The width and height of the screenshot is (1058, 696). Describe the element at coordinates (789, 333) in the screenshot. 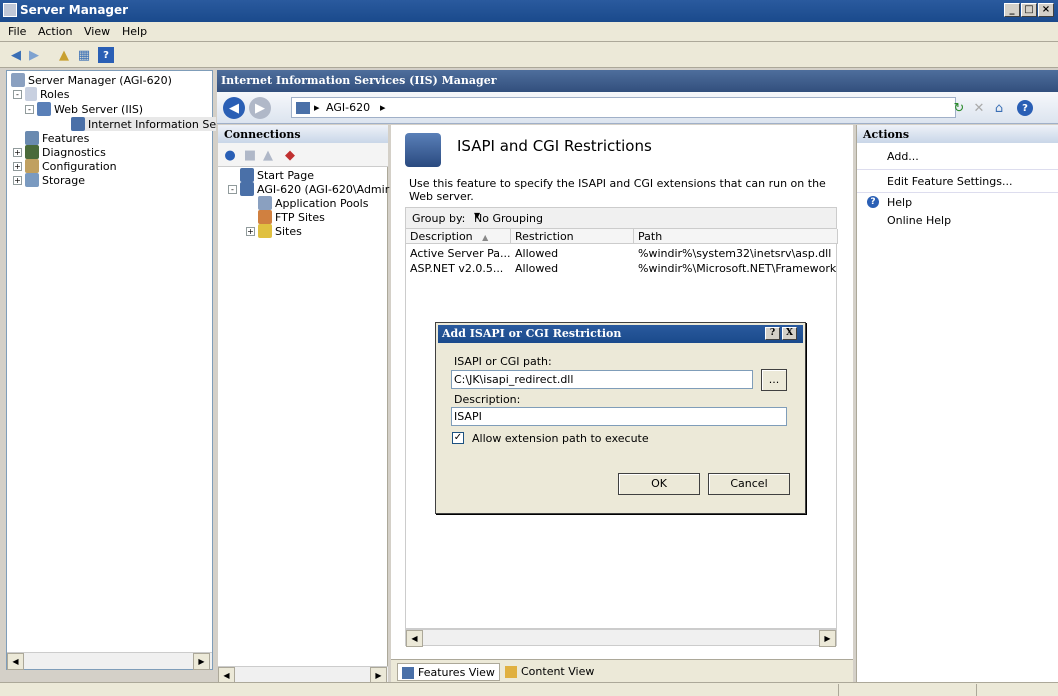

I see `dialog-close-button: X` at that location.